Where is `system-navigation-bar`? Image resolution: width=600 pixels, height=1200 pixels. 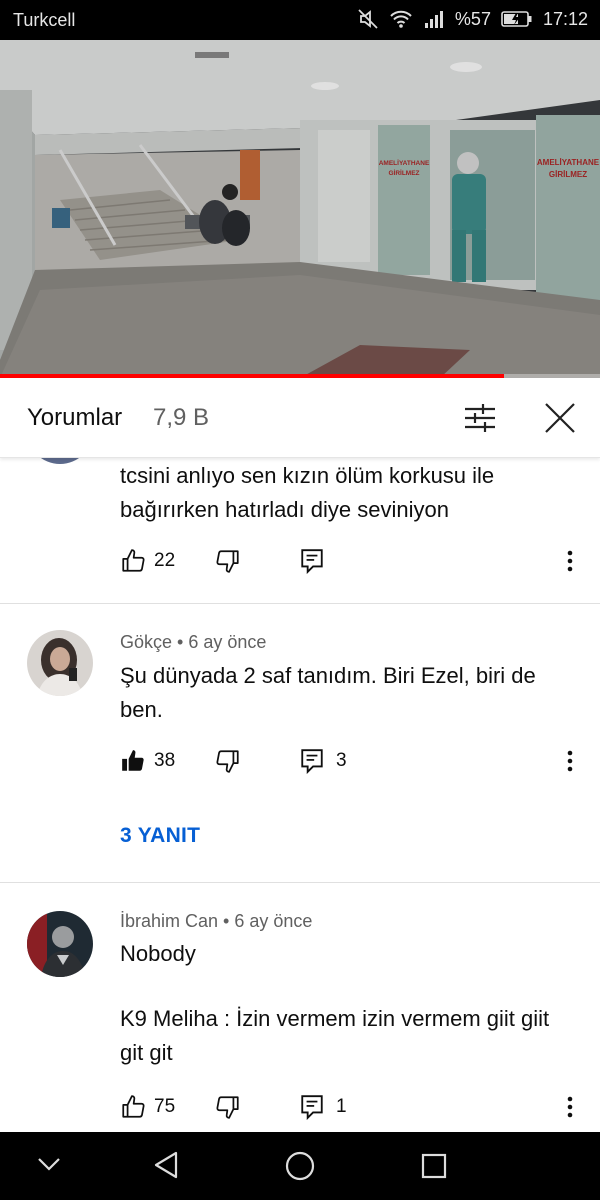
system-navigation-bar is located at coordinates (300, 1166).